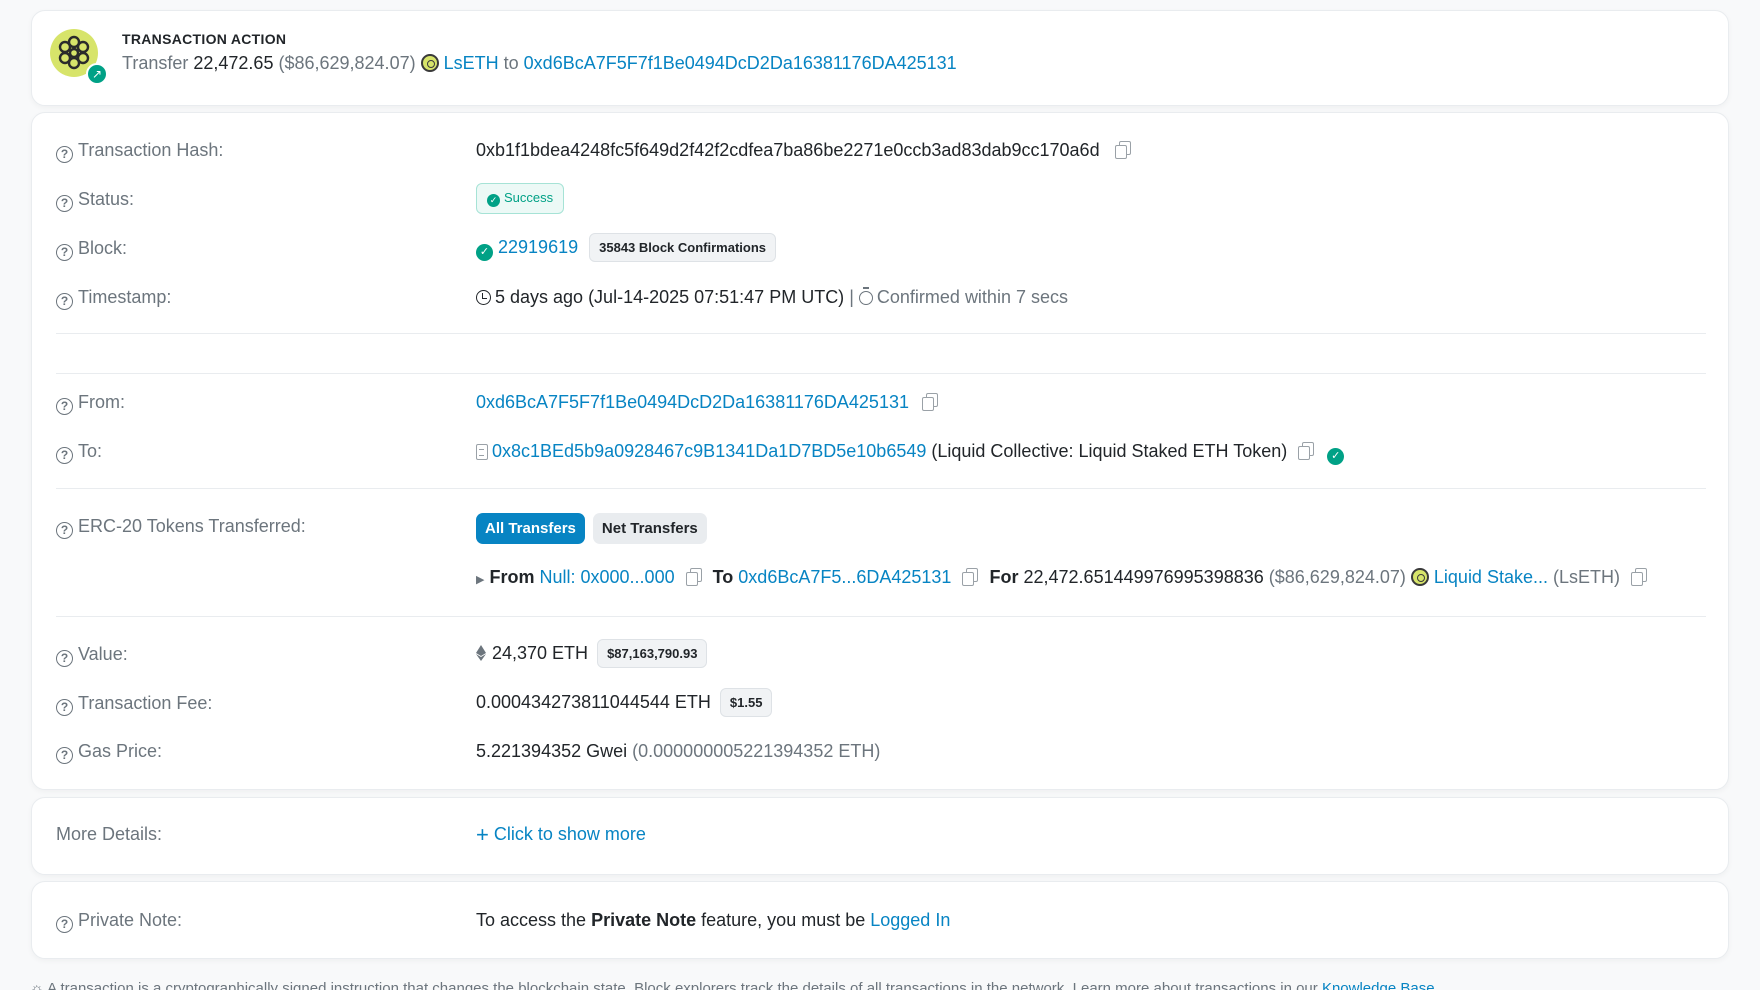 The width and height of the screenshot is (1760, 990). I want to click on status-label: Status:, so click(106, 199).